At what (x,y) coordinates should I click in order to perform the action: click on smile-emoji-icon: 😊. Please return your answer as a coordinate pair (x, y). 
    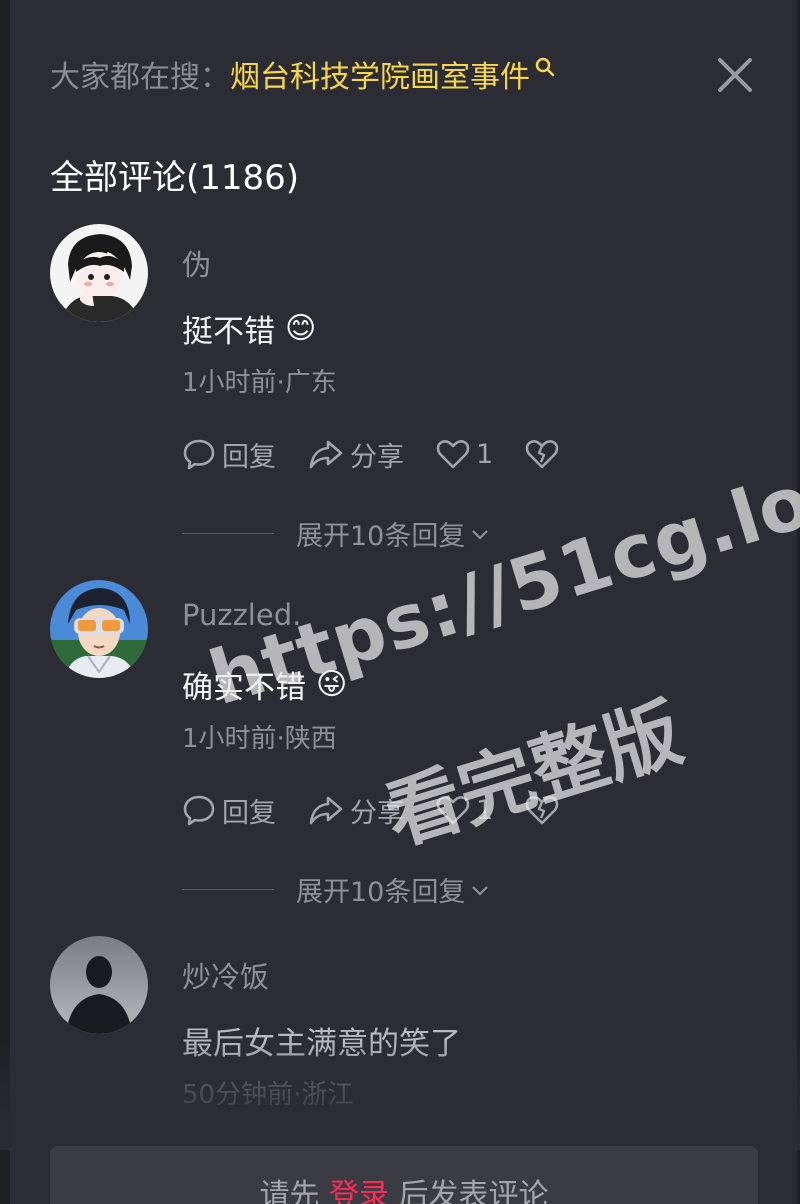
    Looking at the image, I should click on (301, 328).